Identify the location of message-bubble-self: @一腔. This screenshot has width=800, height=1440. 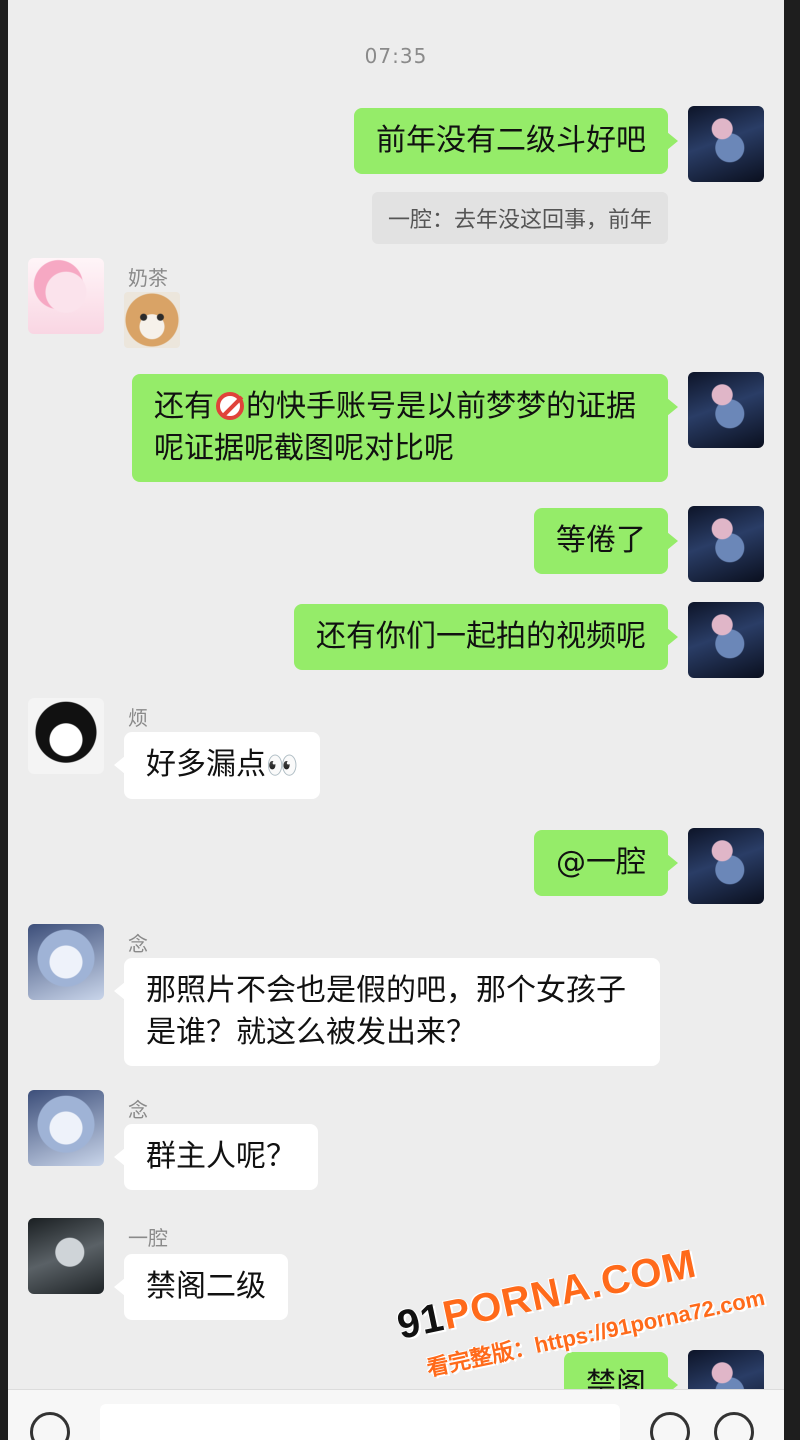
(606, 863).